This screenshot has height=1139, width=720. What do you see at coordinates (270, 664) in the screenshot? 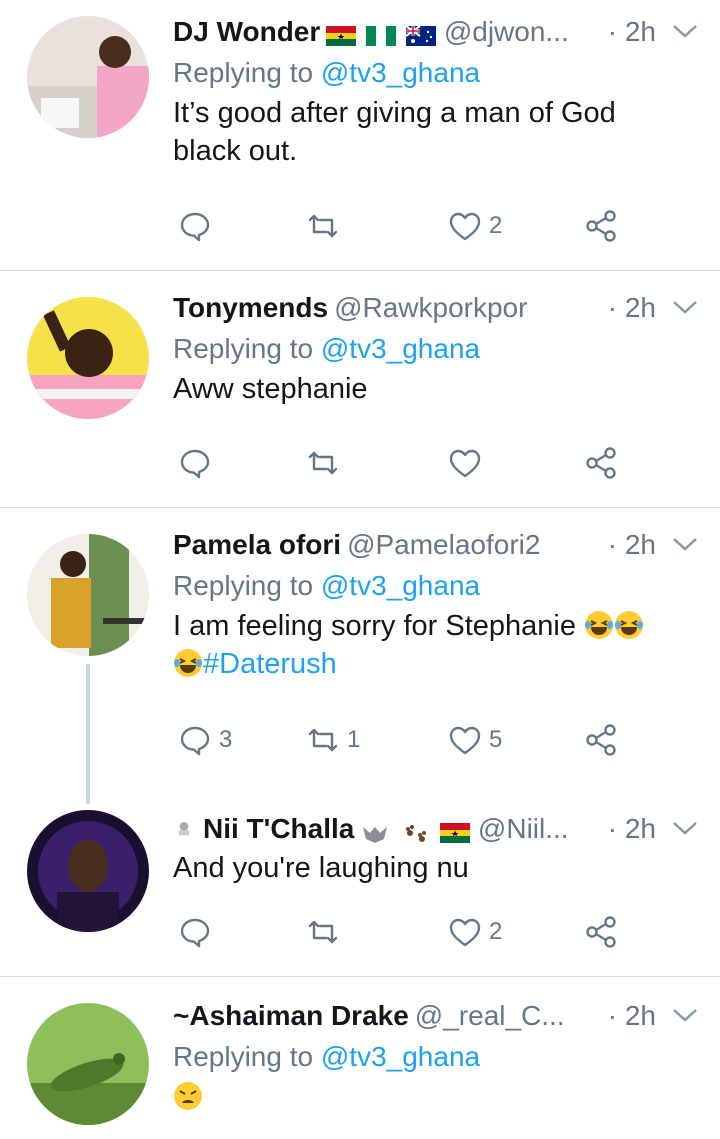
I see `hashtag-link: #Daterush` at bounding box center [270, 664].